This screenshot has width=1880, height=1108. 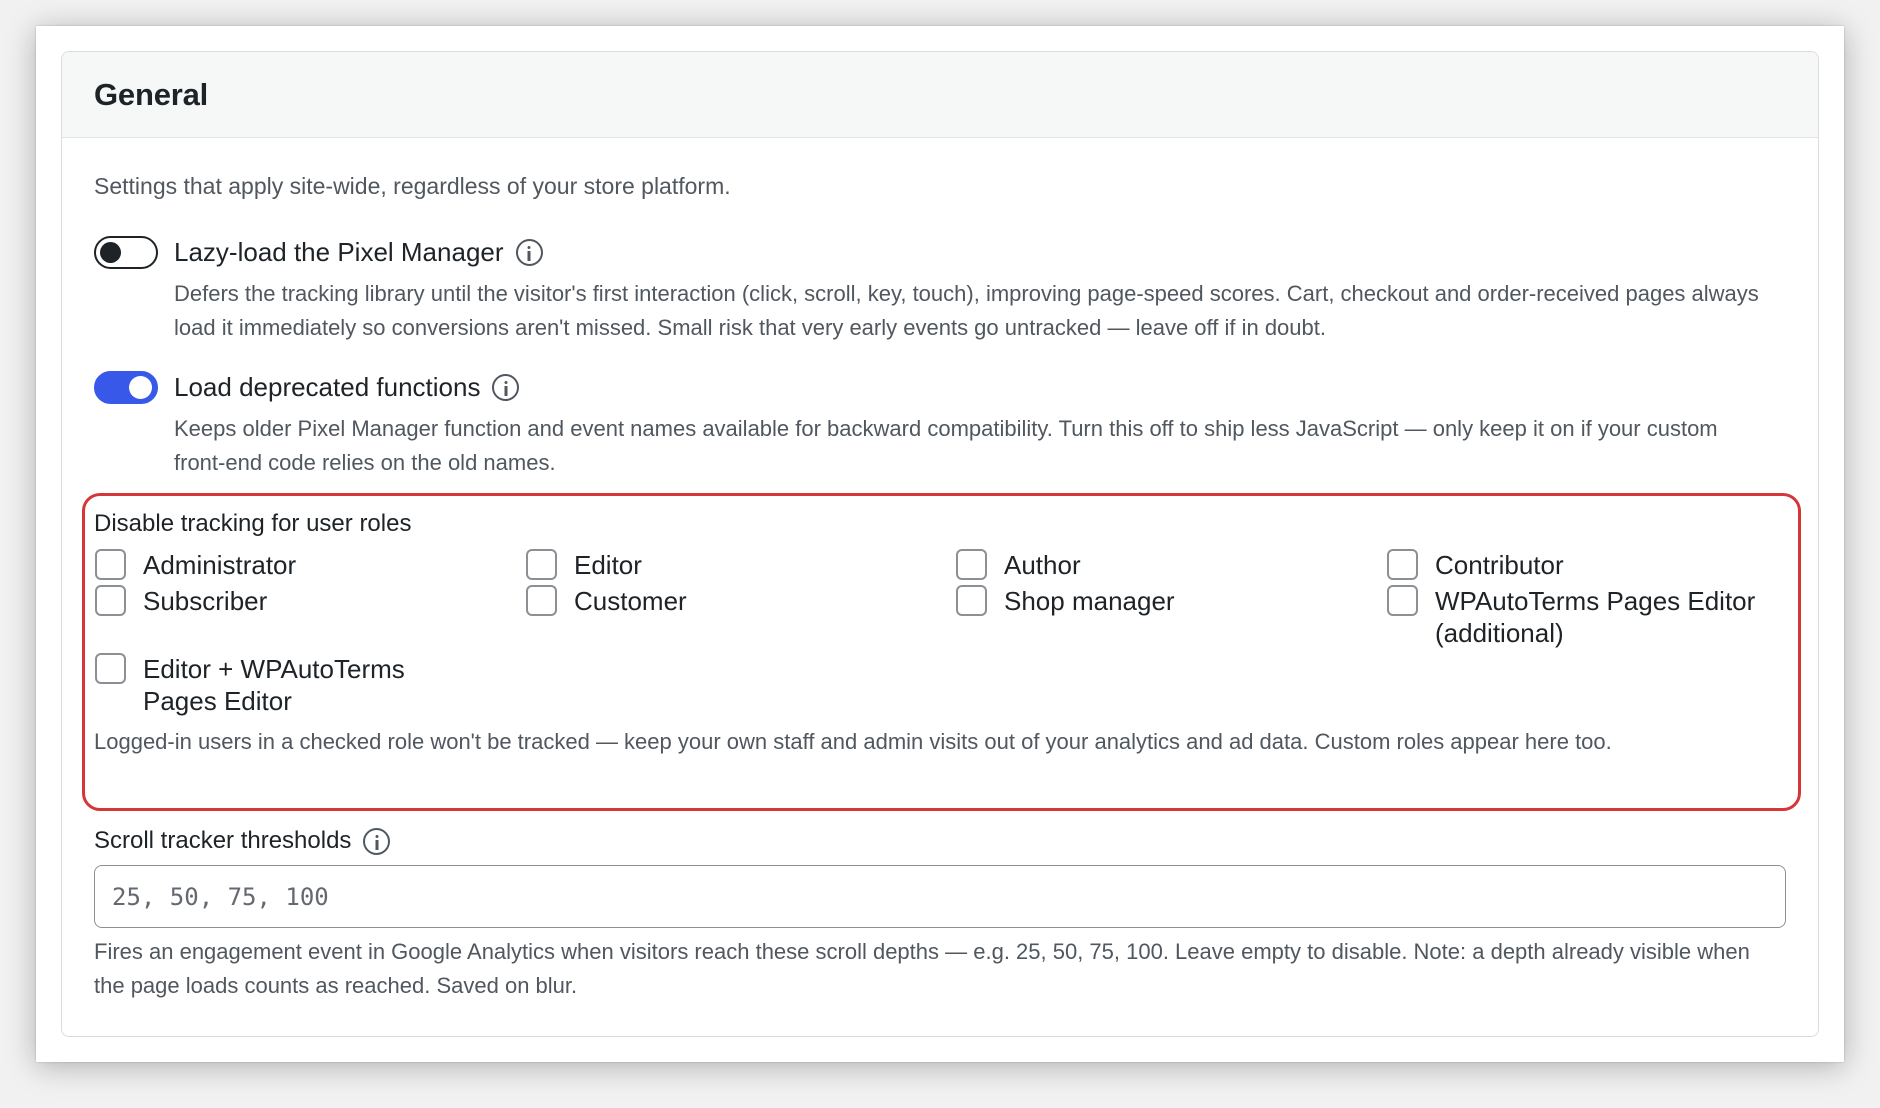 What do you see at coordinates (126, 387) in the screenshot?
I see `deprecated-toggle` at bounding box center [126, 387].